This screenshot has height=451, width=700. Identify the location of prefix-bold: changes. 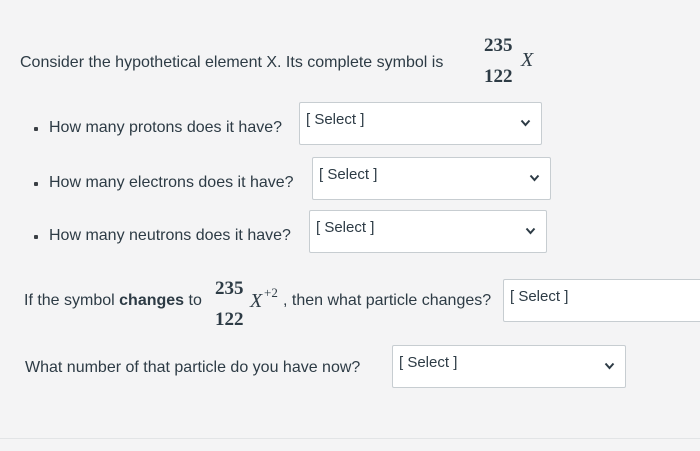
(152, 300).